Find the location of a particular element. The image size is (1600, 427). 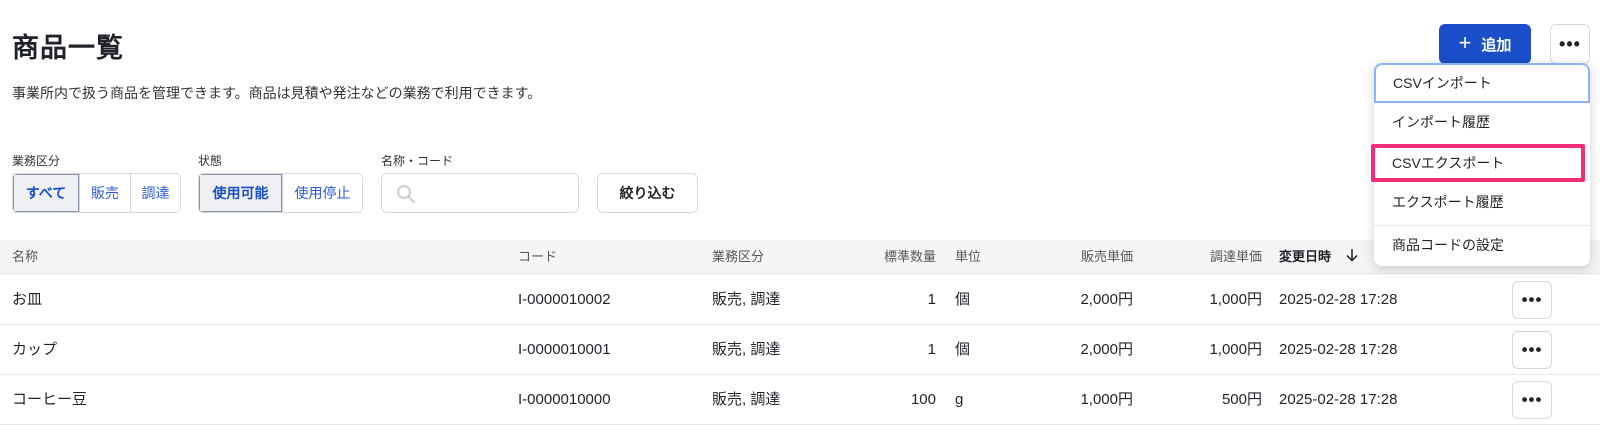

cell-code: I-0000010001 is located at coordinates (564, 349).